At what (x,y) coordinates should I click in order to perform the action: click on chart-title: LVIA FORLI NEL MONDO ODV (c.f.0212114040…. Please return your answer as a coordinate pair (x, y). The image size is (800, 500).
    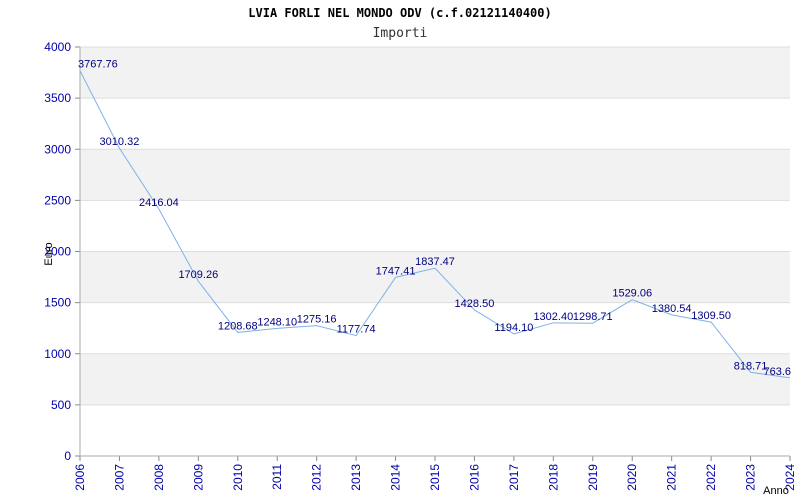
    Looking at the image, I should click on (399, 13).